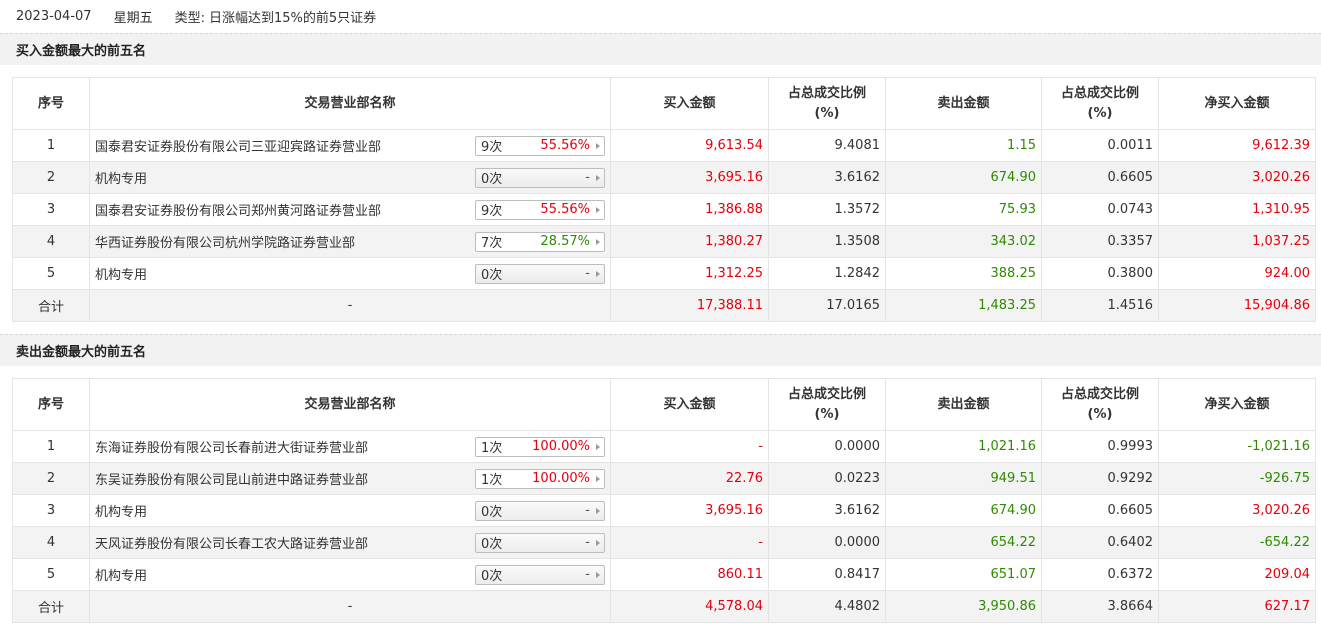 The width and height of the screenshot is (1321, 628). Describe the element at coordinates (51, 103) in the screenshot. I see `col-header-index: 序号` at that location.